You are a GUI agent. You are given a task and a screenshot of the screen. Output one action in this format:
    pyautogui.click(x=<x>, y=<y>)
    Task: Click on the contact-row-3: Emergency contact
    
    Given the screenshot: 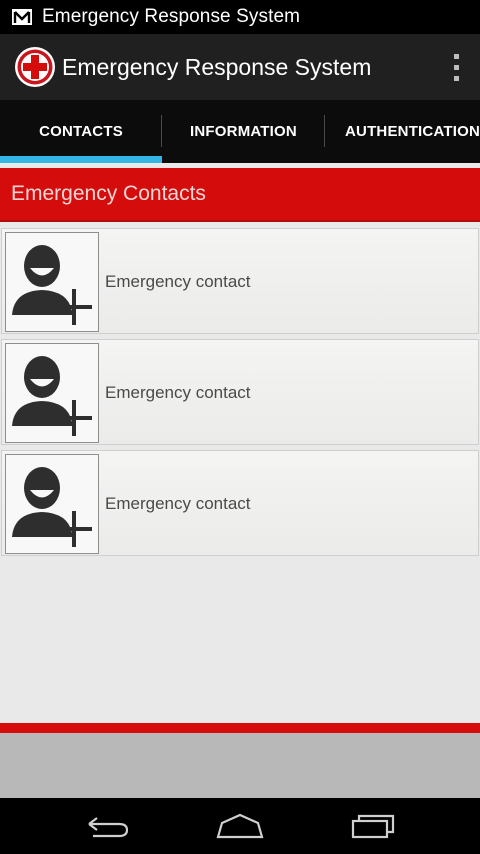 What is the action you would take?
    pyautogui.click(x=240, y=503)
    